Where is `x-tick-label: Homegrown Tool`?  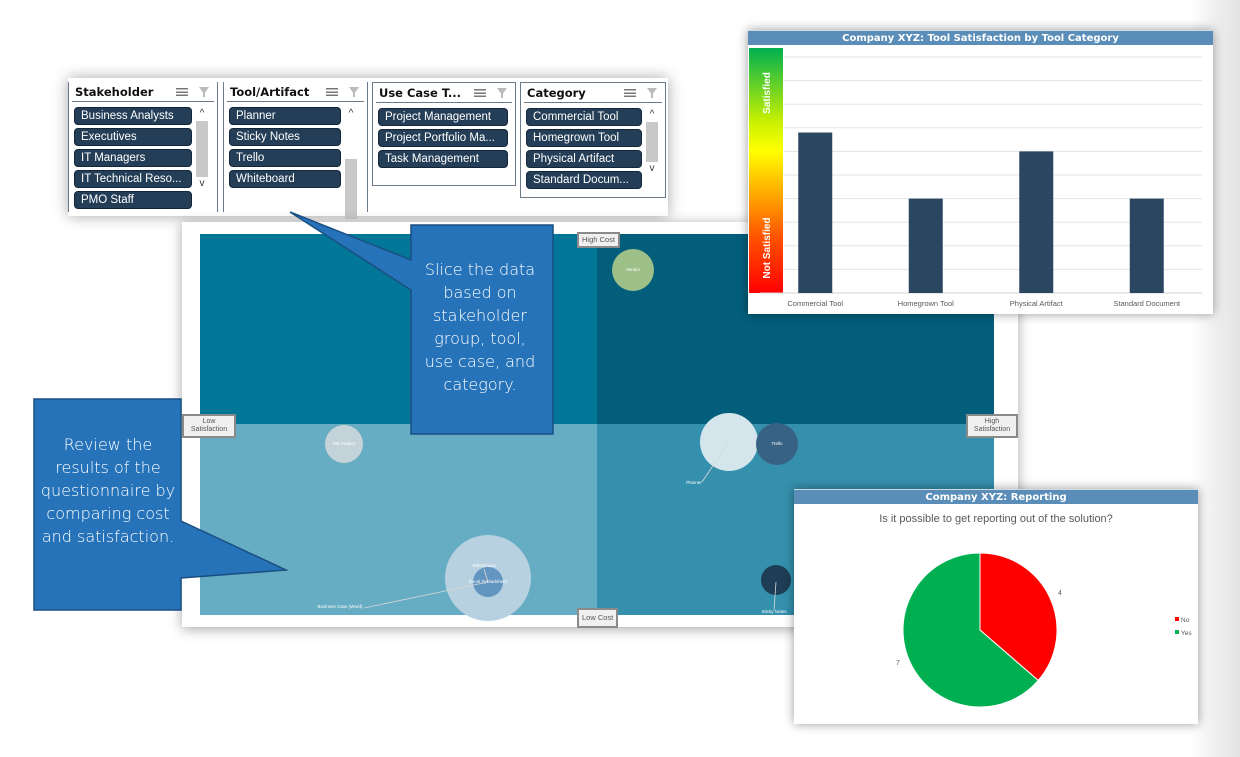 x-tick-label: Homegrown Tool is located at coordinates (926, 303).